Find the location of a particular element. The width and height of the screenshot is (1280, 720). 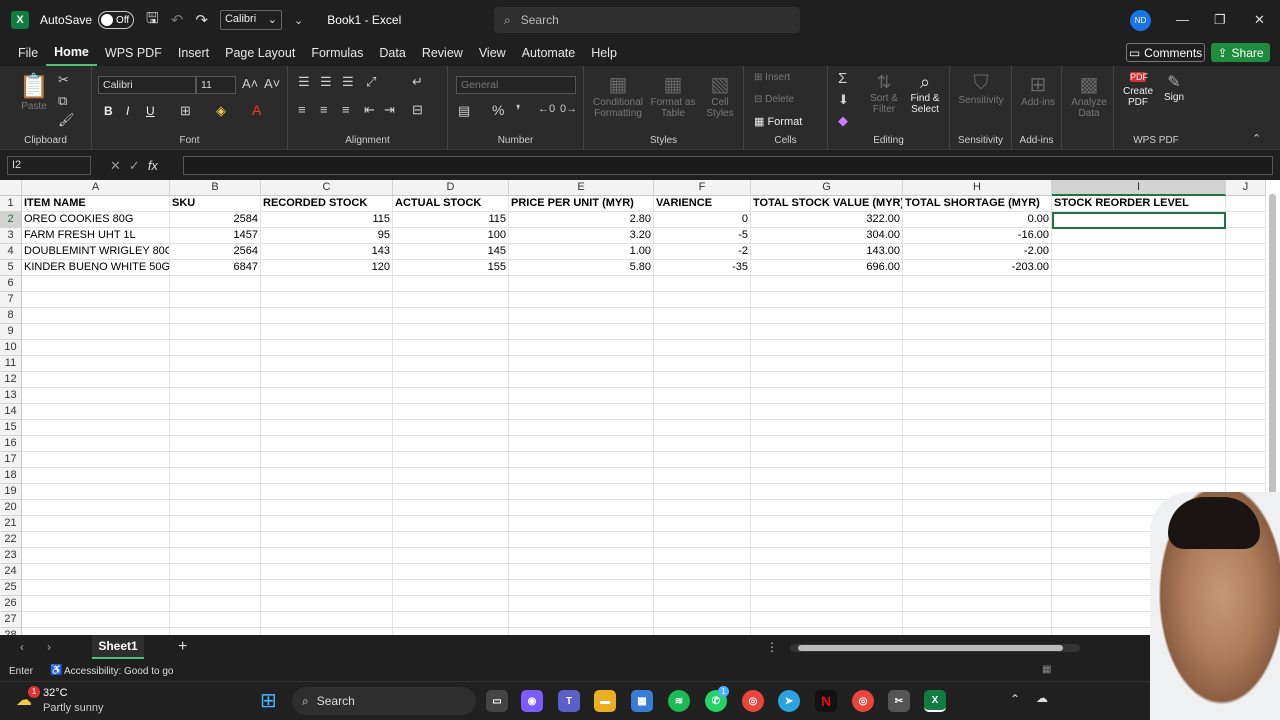

share-button: ⇪ Share is located at coordinates (1240, 52).